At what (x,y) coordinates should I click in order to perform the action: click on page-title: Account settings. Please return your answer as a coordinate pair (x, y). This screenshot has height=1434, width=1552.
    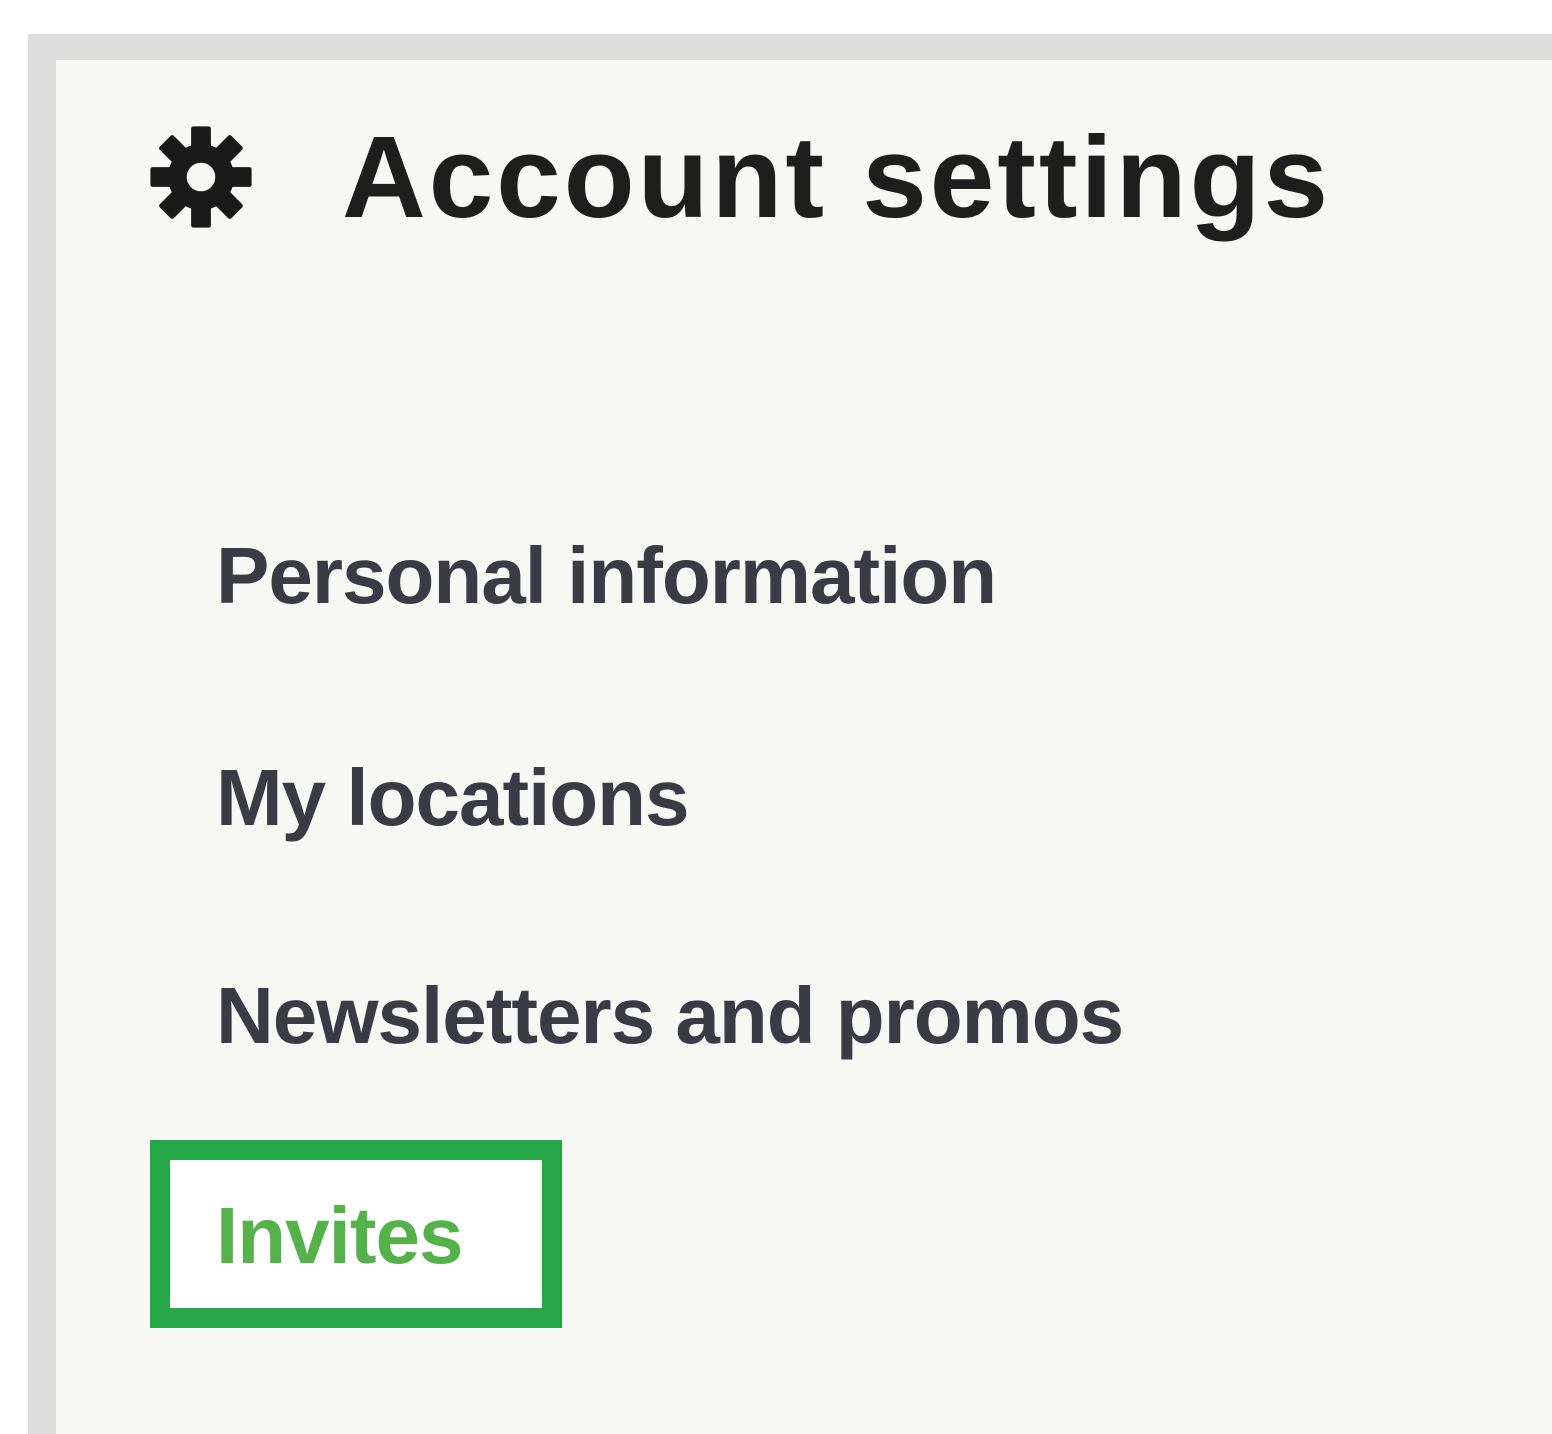
    Looking at the image, I should click on (836, 177).